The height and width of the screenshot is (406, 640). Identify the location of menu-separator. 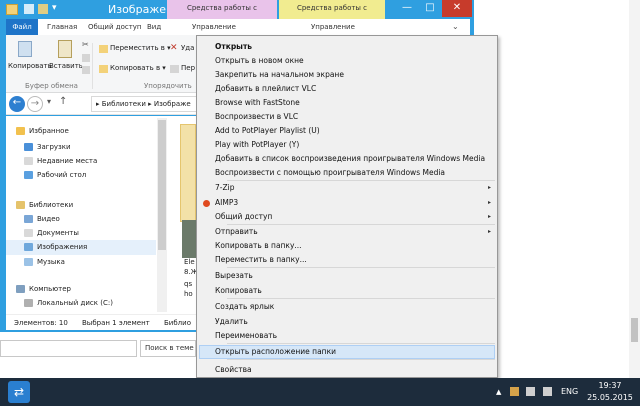
(361, 298).